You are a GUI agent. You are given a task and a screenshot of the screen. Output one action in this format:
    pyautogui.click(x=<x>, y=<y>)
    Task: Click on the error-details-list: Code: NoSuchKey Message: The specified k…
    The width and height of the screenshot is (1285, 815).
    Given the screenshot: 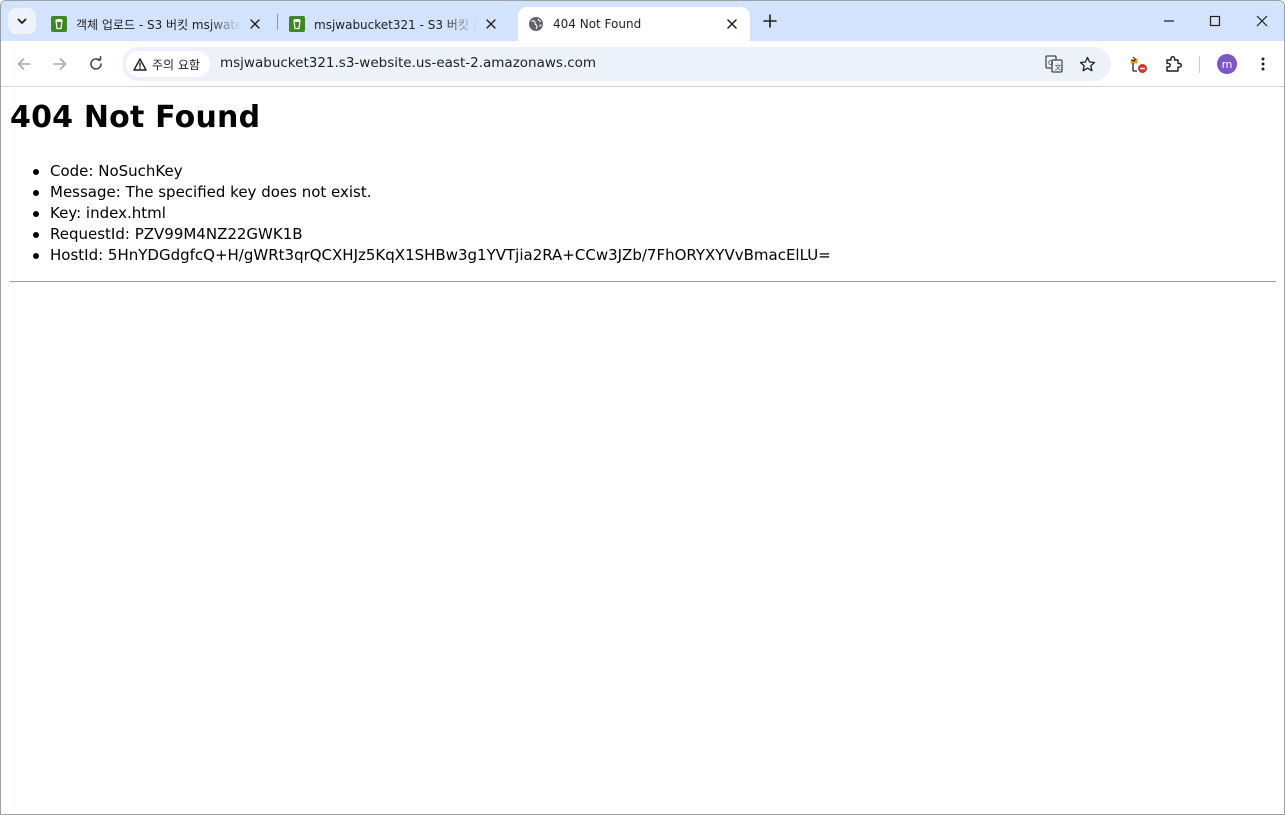 What is the action you would take?
    pyautogui.click(x=432, y=213)
    